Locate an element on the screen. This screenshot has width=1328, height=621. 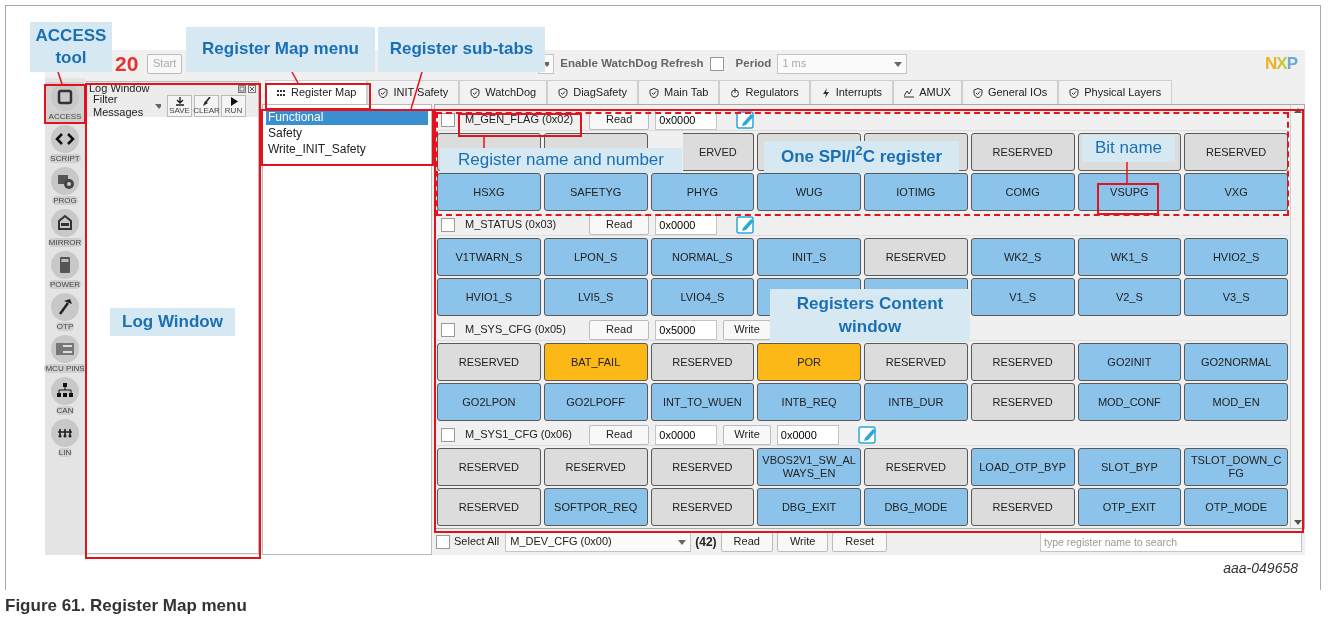
callout-tooltip: Register Map menu is located at coordinates (280, 49).